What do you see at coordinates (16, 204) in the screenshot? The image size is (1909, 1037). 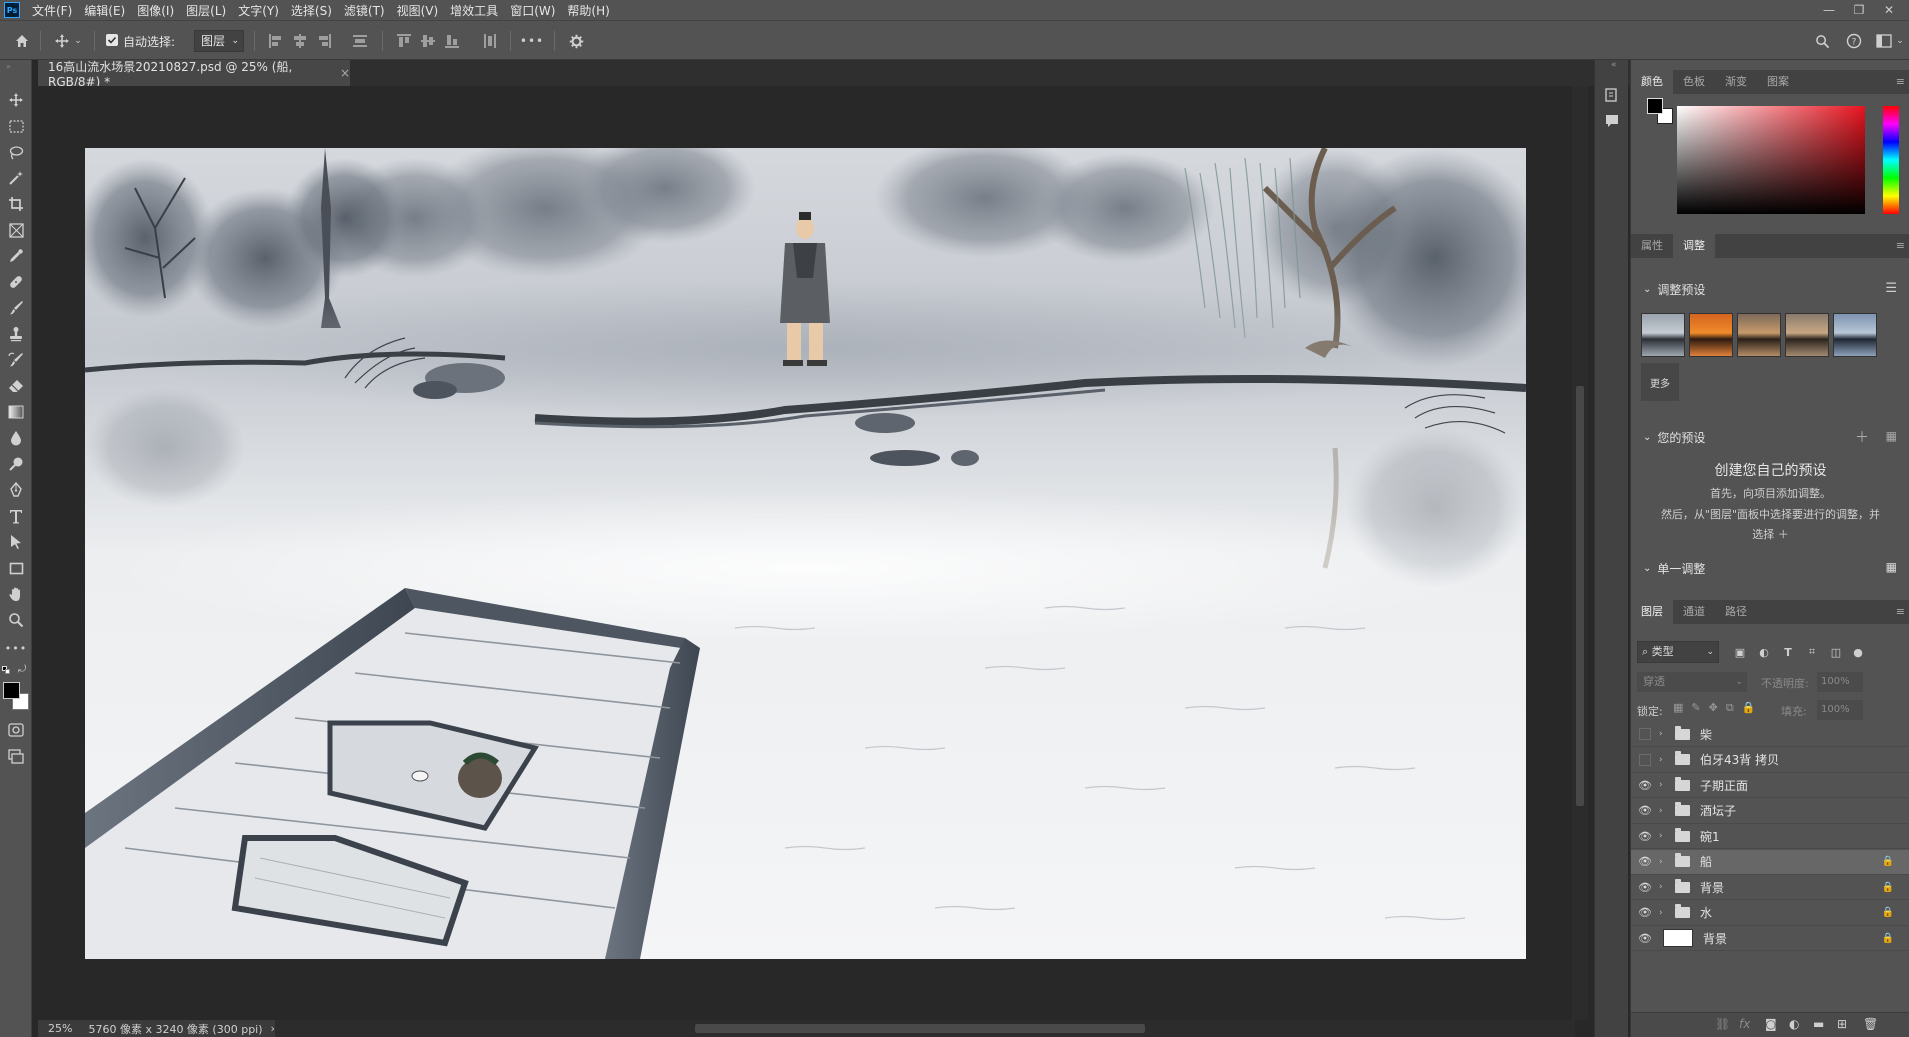 I see `crop-tool-icon` at bounding box center [16, 204].